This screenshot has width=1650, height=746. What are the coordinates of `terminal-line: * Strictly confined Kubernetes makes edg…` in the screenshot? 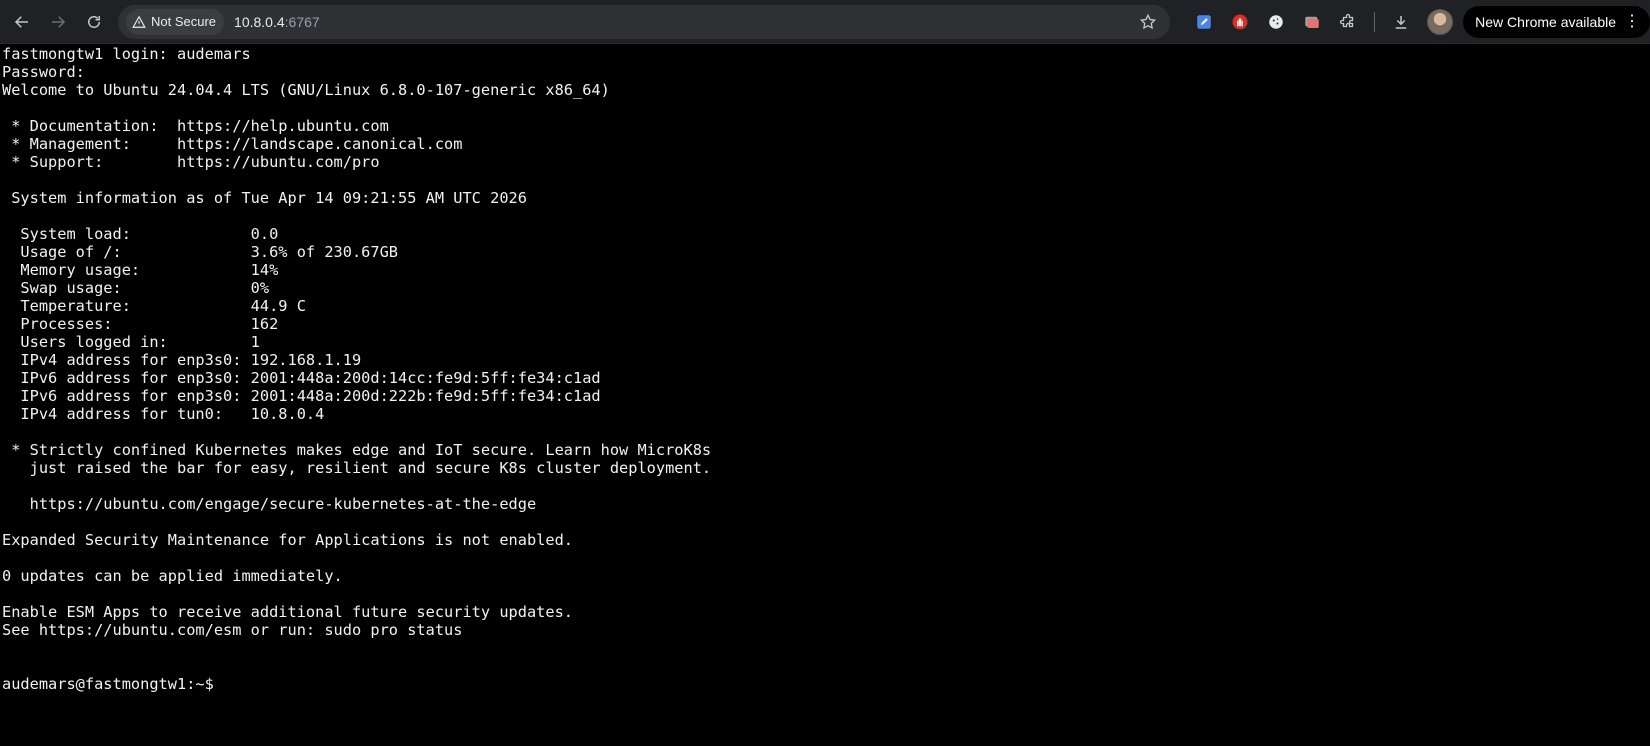 It's located at (357, 450).